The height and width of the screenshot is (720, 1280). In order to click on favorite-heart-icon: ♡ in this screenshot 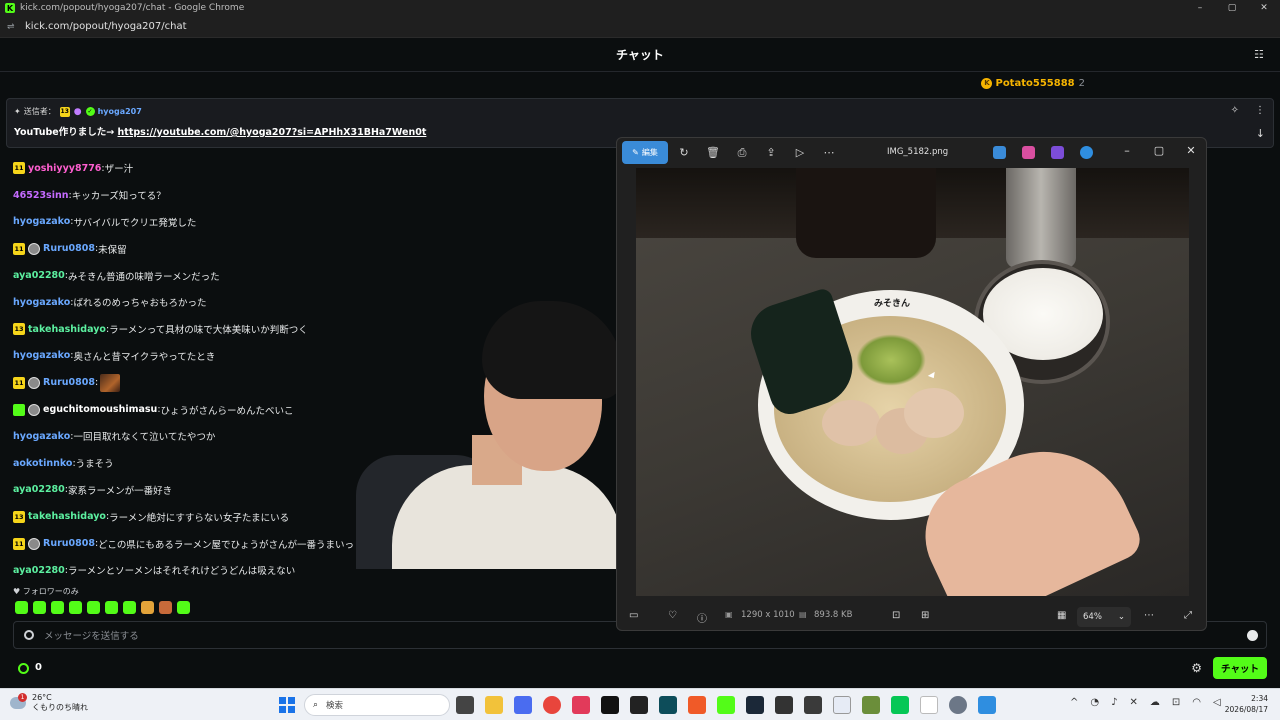, I will do `click(672, 615)`.